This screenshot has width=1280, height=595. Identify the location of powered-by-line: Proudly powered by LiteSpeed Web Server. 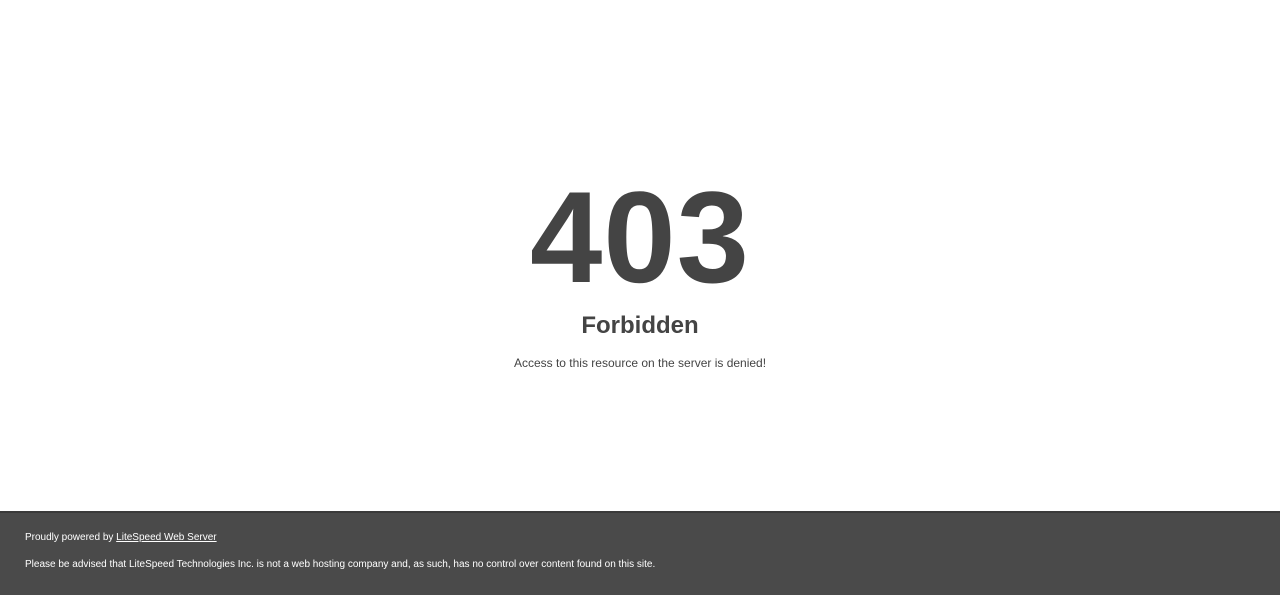
(121, 538).